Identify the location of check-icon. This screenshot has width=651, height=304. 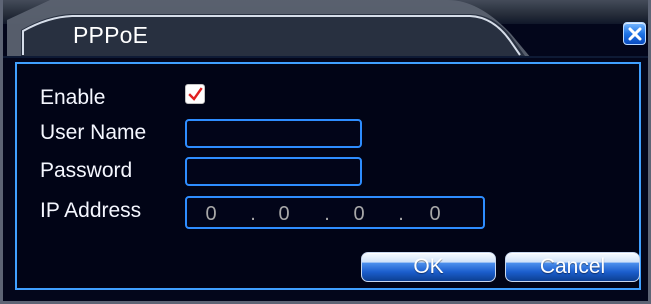
(195, 94).